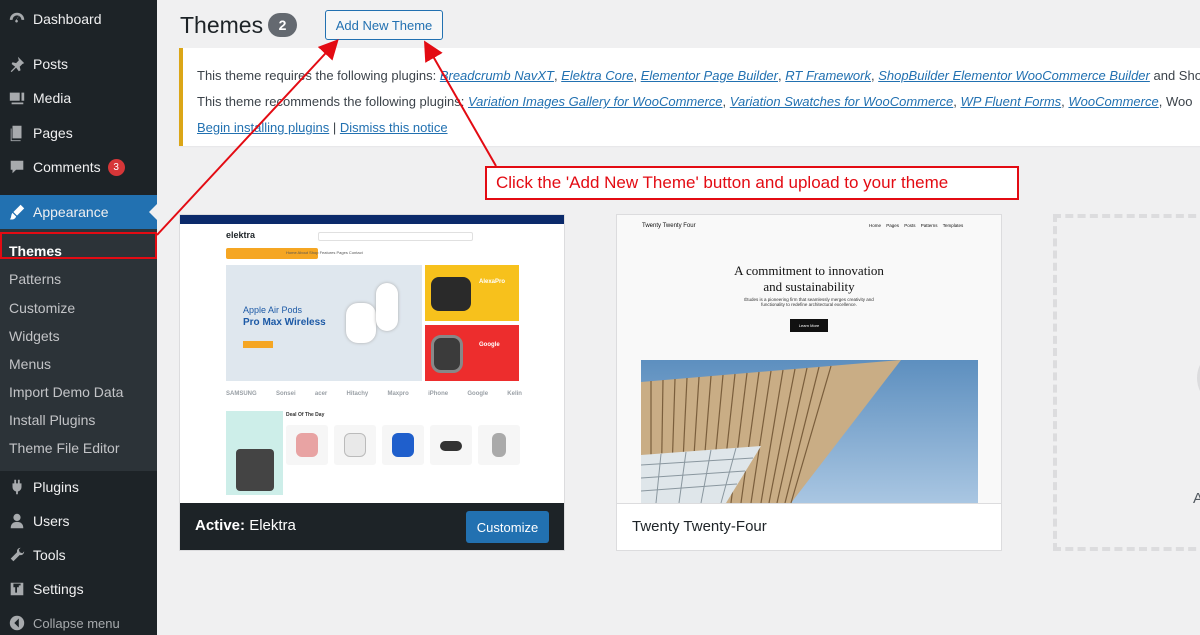 This screenshot has width=1200, height=635. I want to click on preview-topbar, so click(372, 219).